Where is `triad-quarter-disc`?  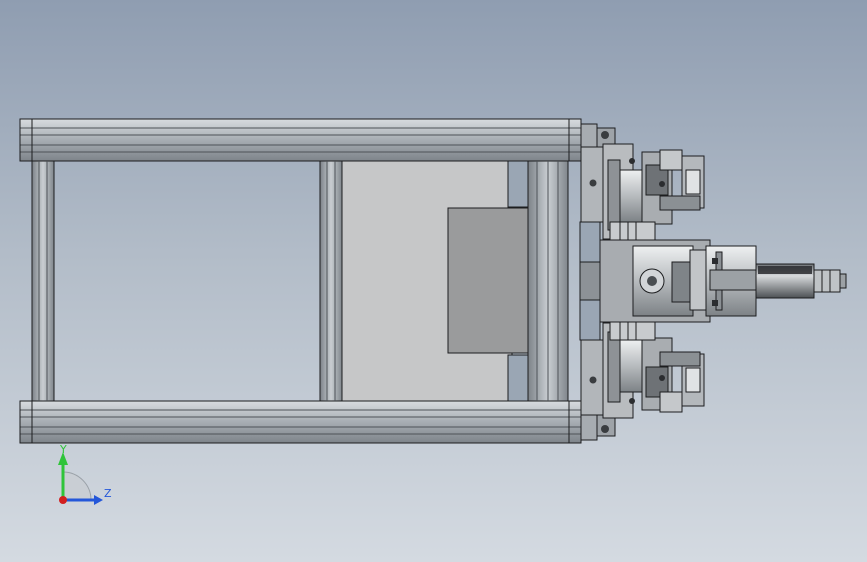 triad-quarter-disc is located at coordinates (77, 486).